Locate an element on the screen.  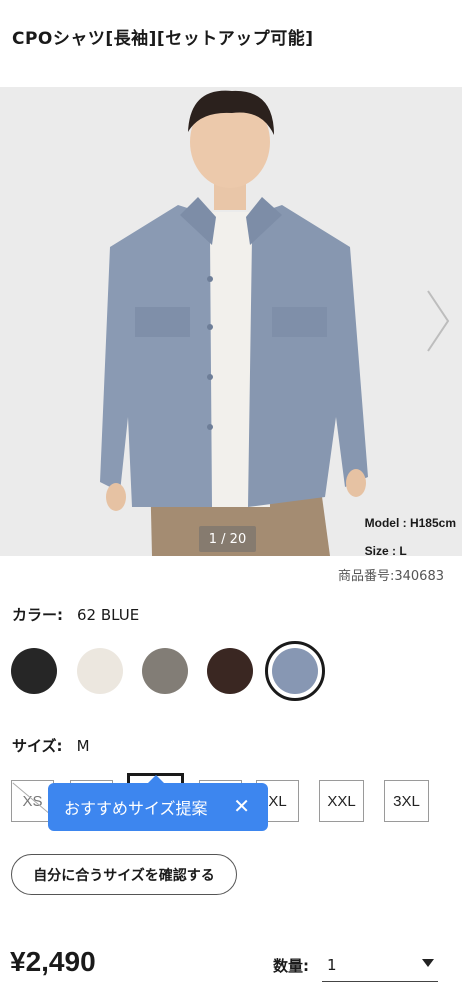
swatch-black is located at coordinates (34, 671).